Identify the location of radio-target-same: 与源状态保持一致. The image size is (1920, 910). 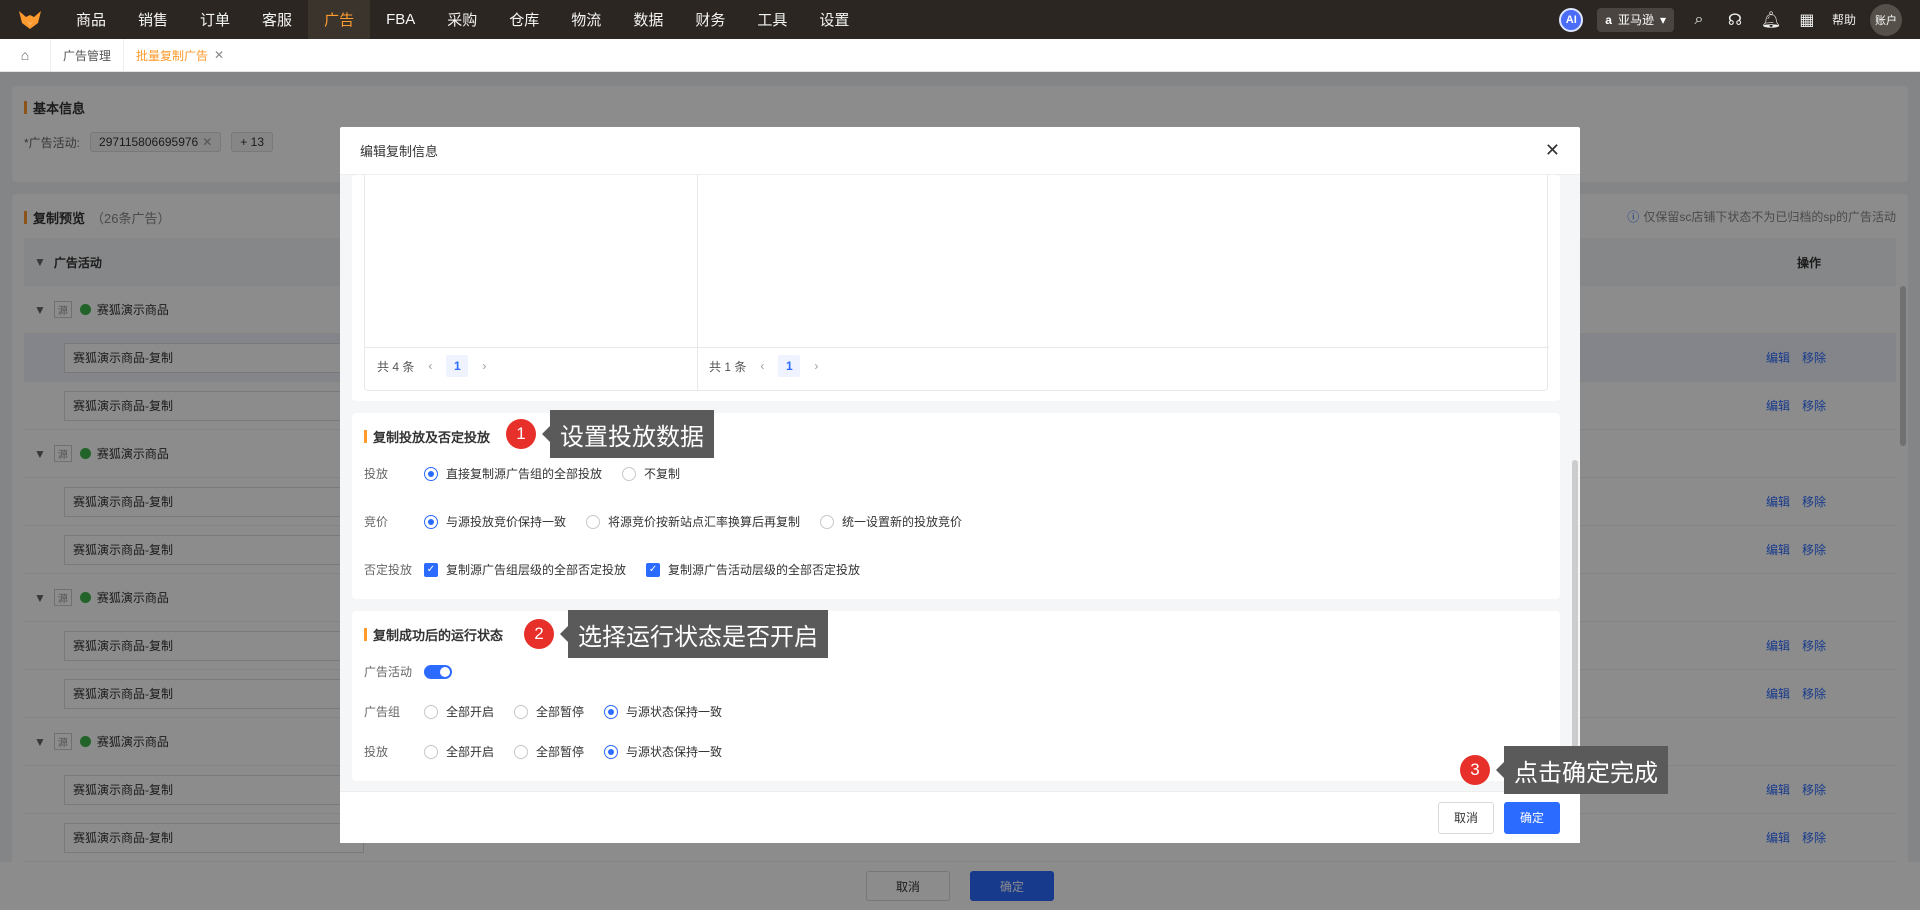
(663, 751).